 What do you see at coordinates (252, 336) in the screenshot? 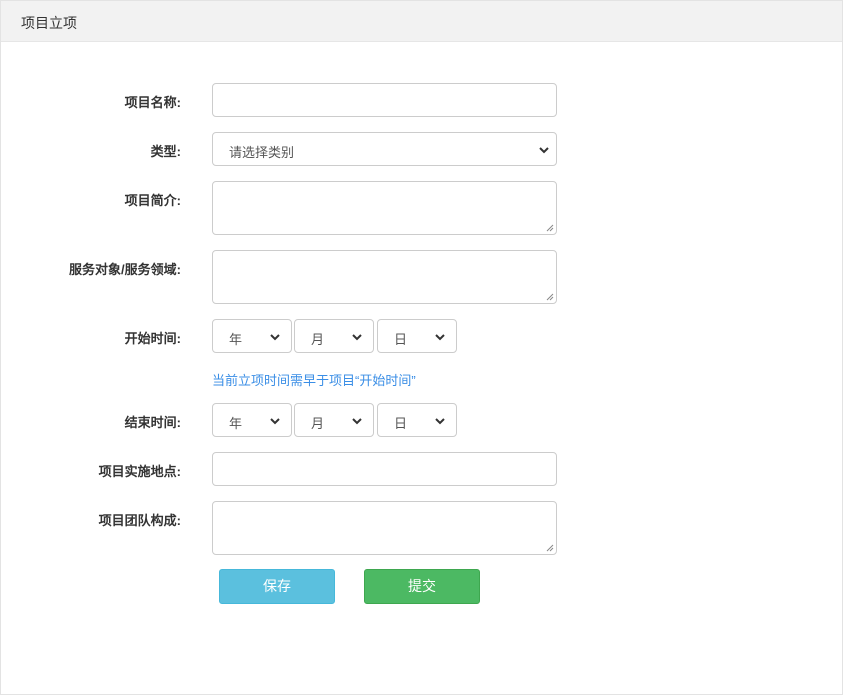
I see `start-year-select: 年` at bounding box center [252, 336].